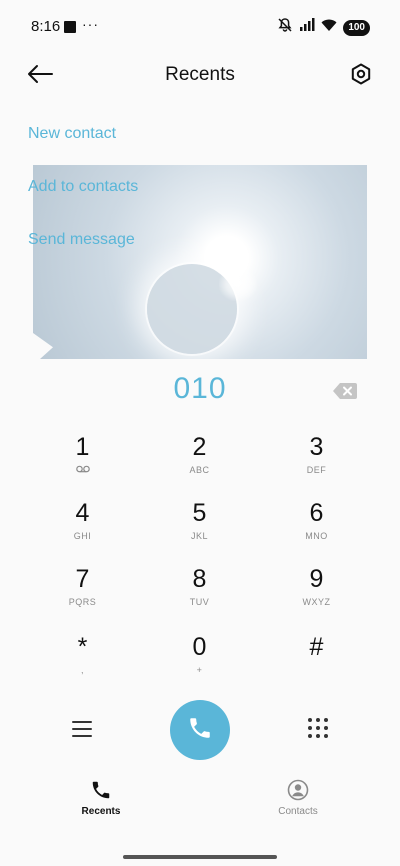 The height and width of the screenshot is (866, 400). Describe the element at coordinates (82, 579) in the screenshot. I see `key-digit: 7` at that location.